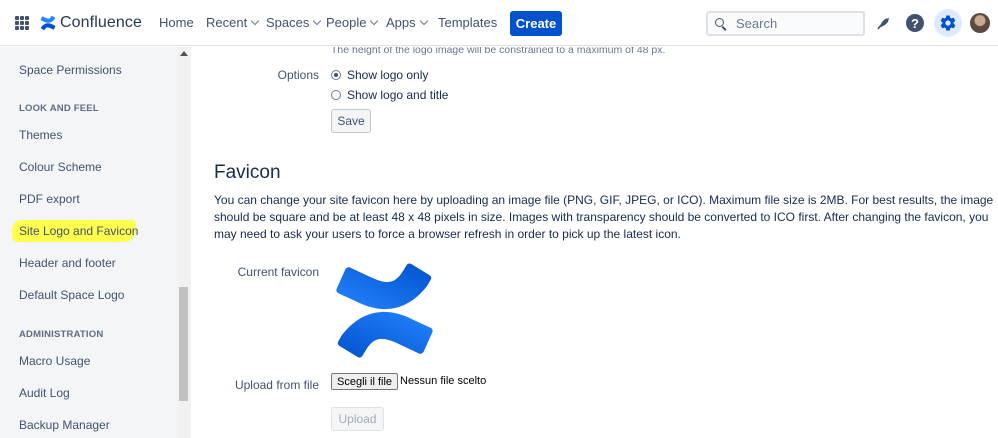 This screenshot has height=438, width=998. I want to click on nav-spaces: Spaces, so click(294, 22).